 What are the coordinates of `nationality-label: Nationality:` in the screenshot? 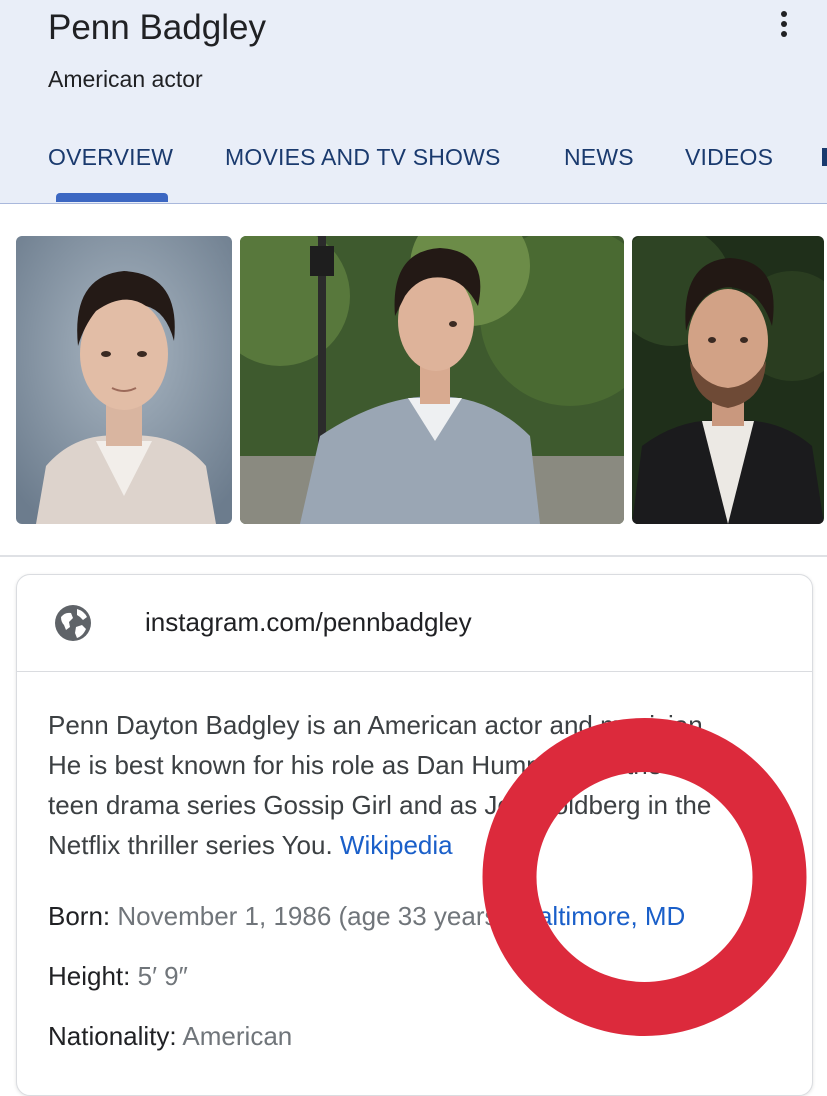 It's located at (112, 1036).